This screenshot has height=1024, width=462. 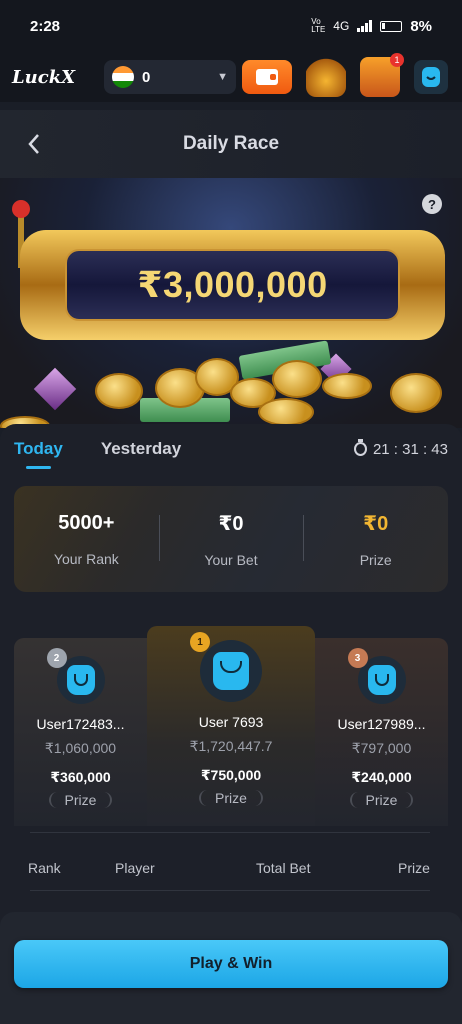 I want to click on player-name: User 7693, so click(x=231, y=722).